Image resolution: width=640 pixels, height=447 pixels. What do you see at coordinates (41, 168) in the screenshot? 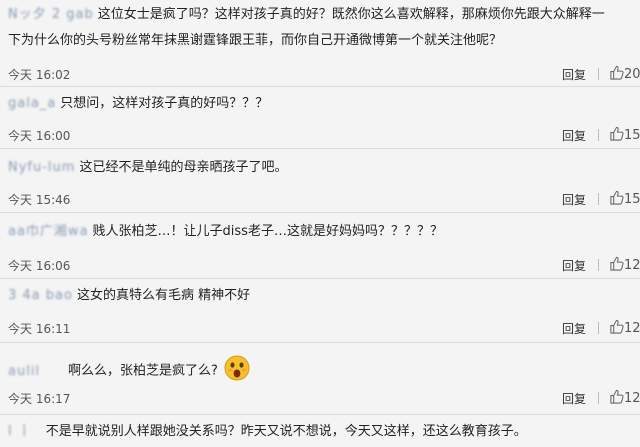
I see `username: Nyfu-lum` at bounding box center [41, 168].